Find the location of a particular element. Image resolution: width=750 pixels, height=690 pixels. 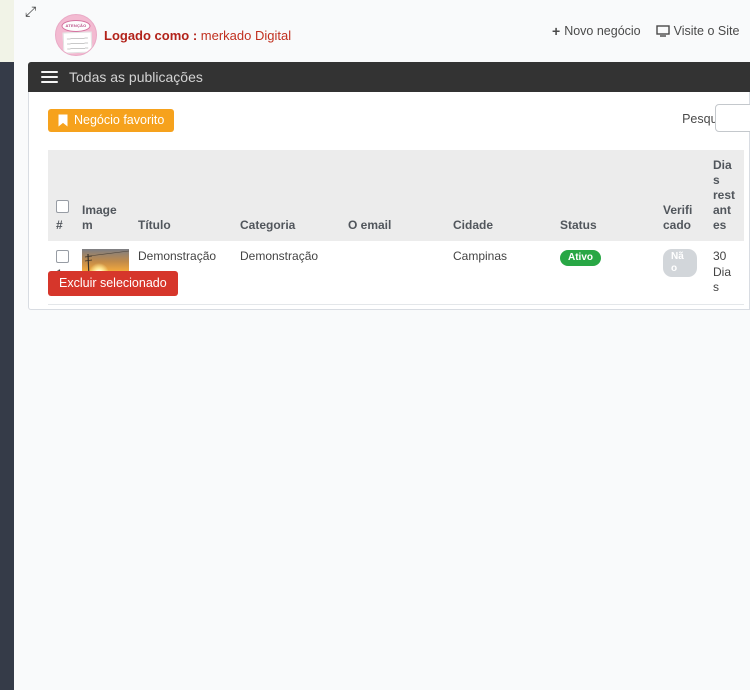

header-title: Título is located at coordinates (181, 195).